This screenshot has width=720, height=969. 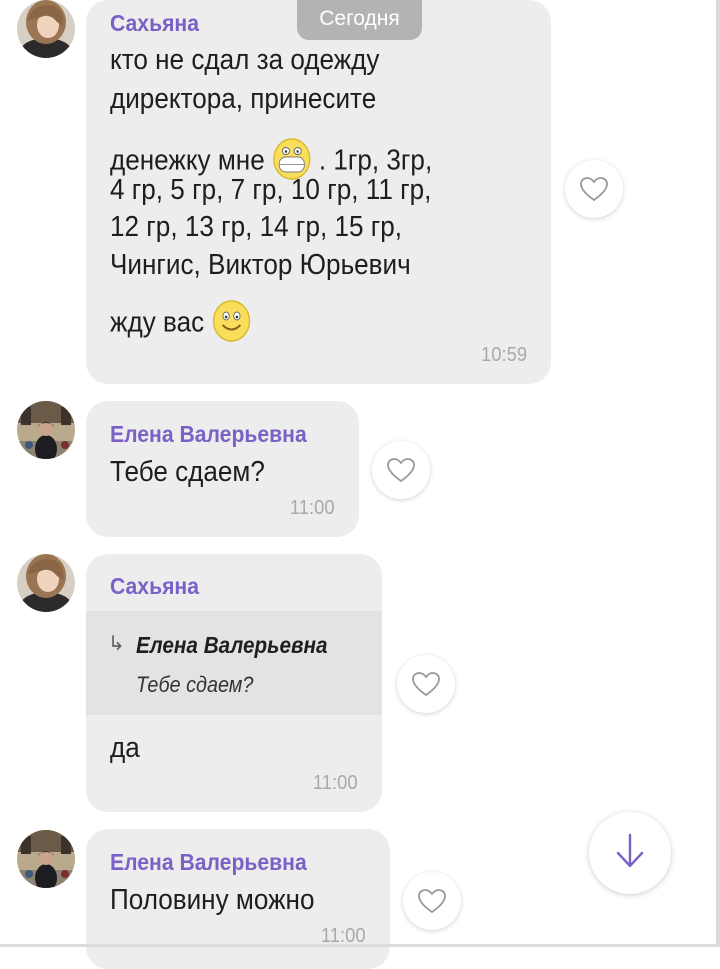 What do you see at coordinates (260, 265) in the screenshot?
I see `message-text-line: Чингис, Виктор Юрьевич` at bounding box center [260, 265].